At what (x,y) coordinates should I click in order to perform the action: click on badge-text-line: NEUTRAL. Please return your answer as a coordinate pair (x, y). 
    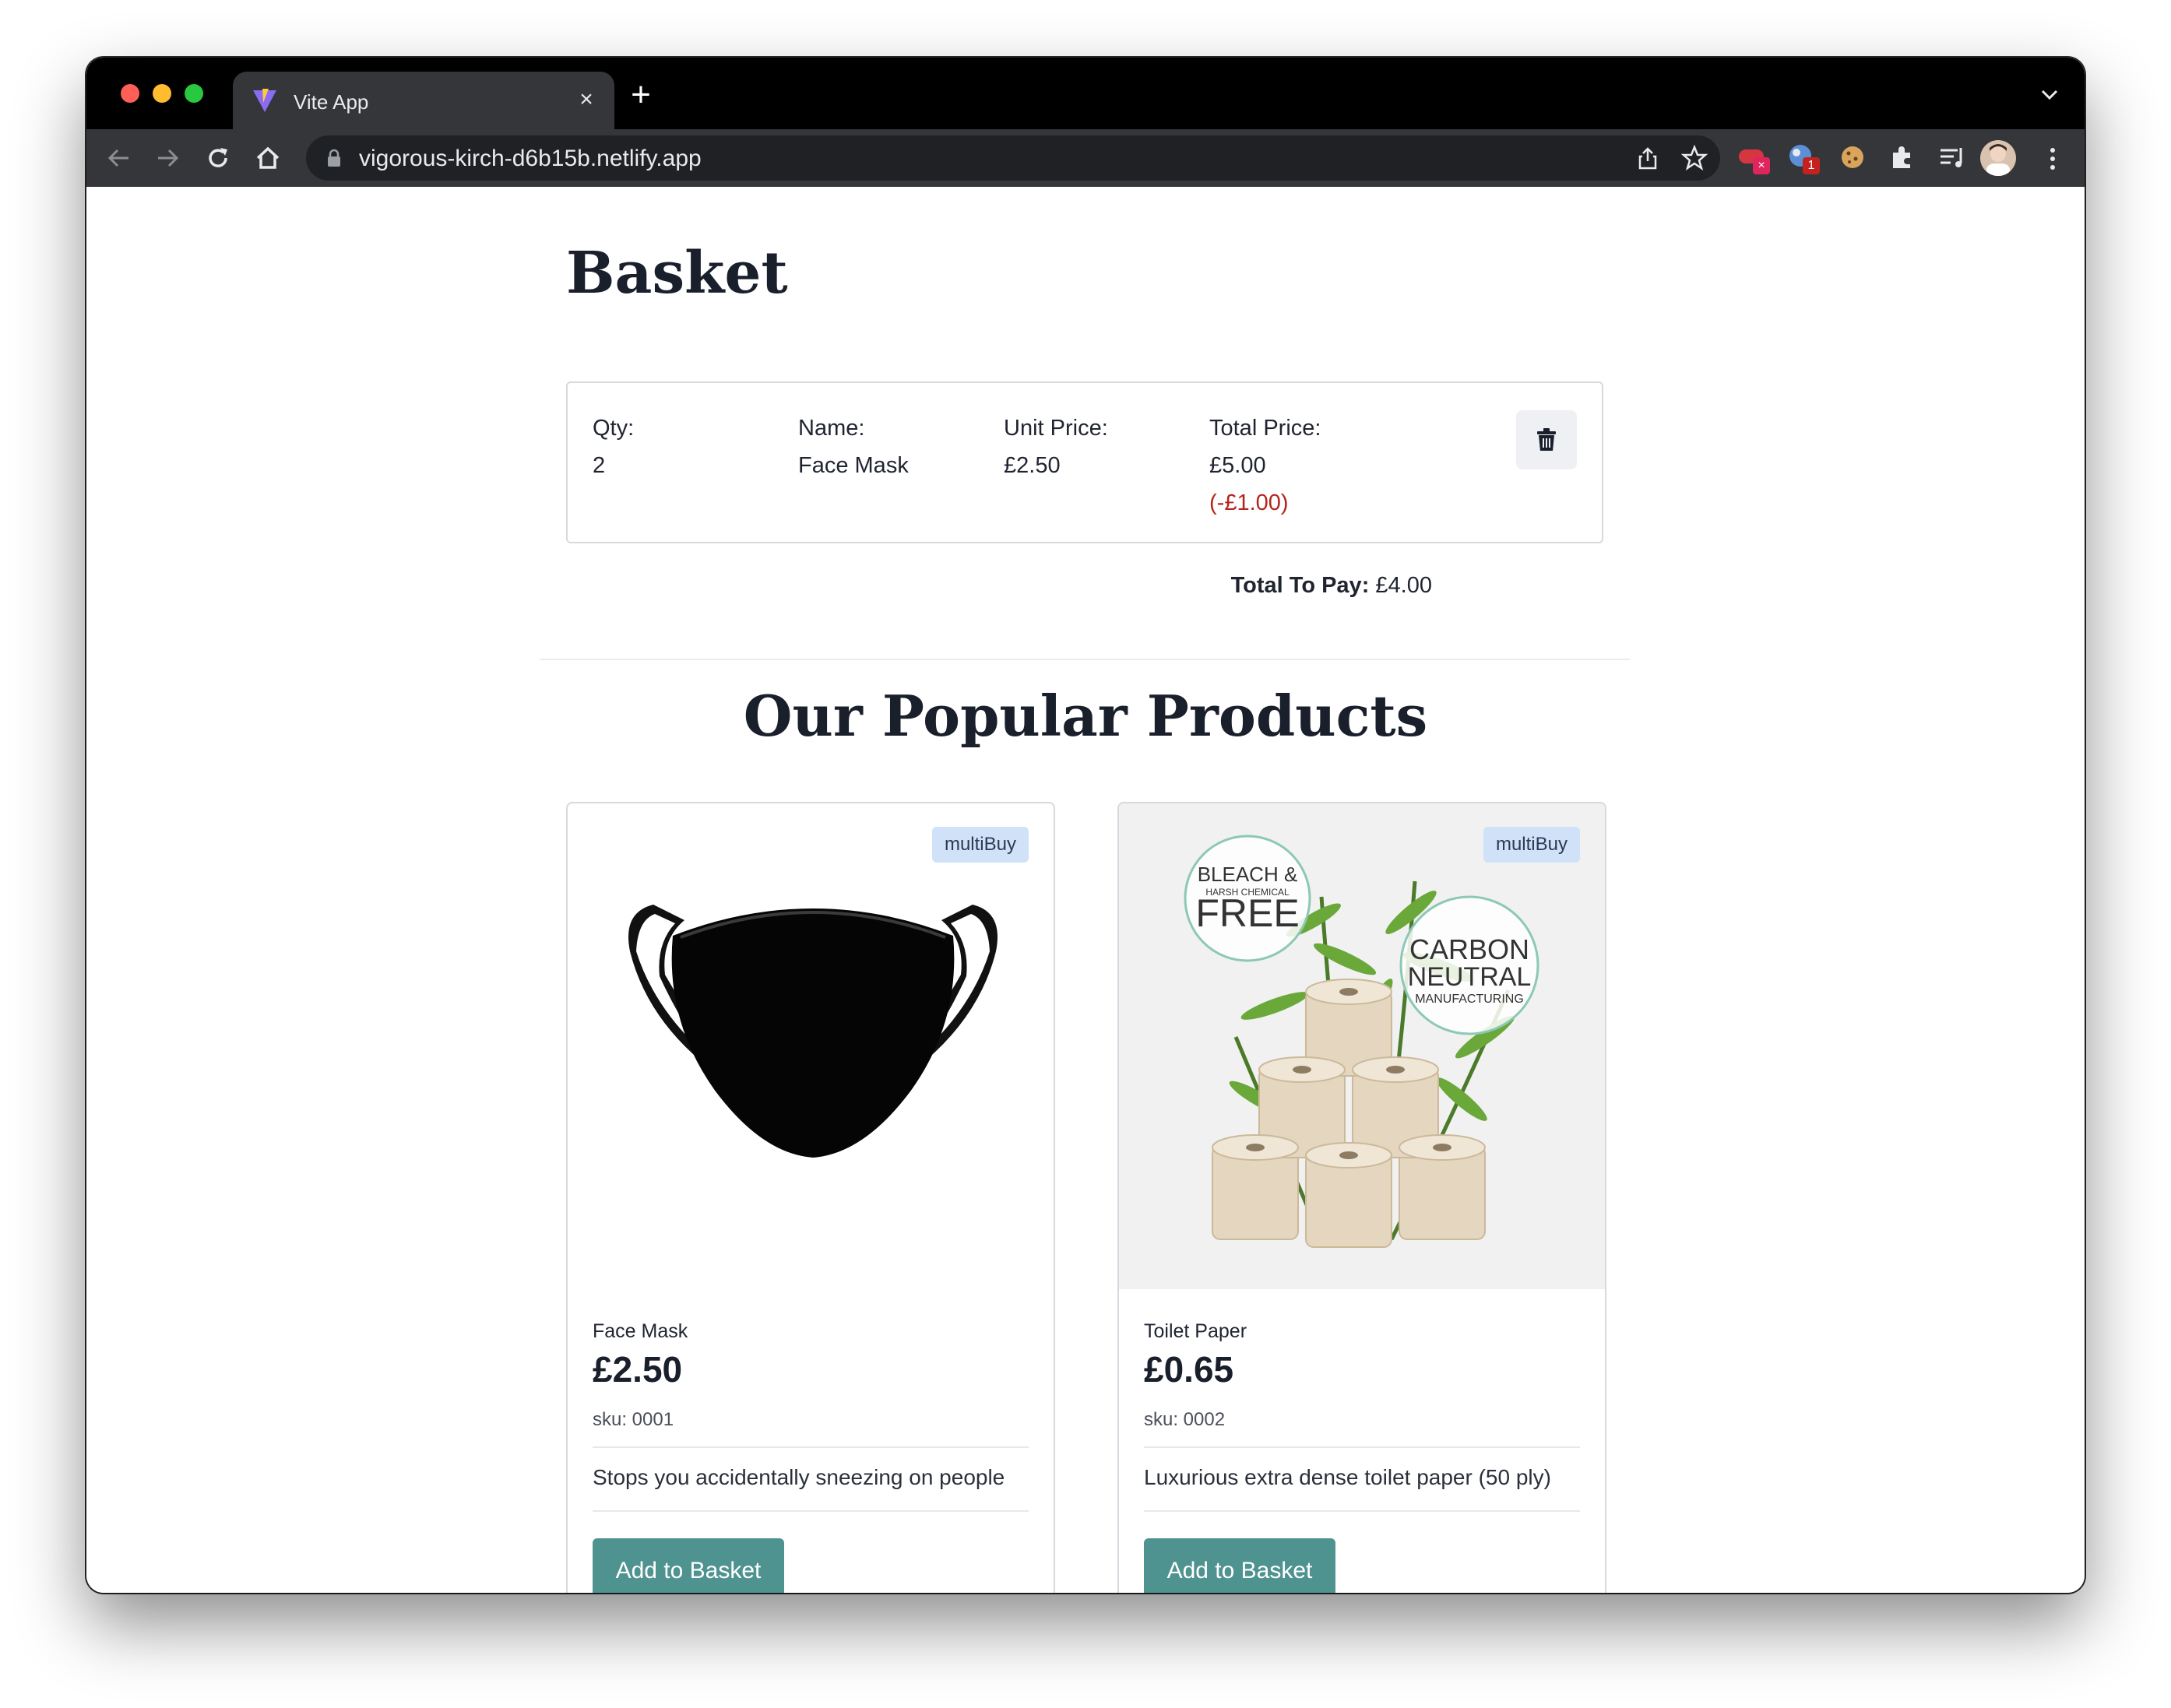
    Looking at the image, I should click on (1470, 977).